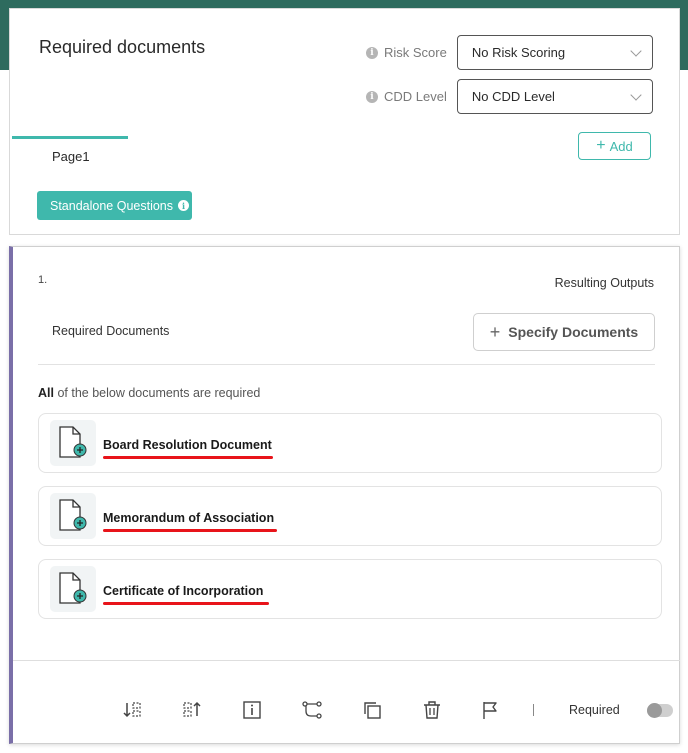 The height and width of the screenshot is (753, 688). Describe the element at coordinates (43, 280) in the screenshot. I see `question-number: 1.` at that location.